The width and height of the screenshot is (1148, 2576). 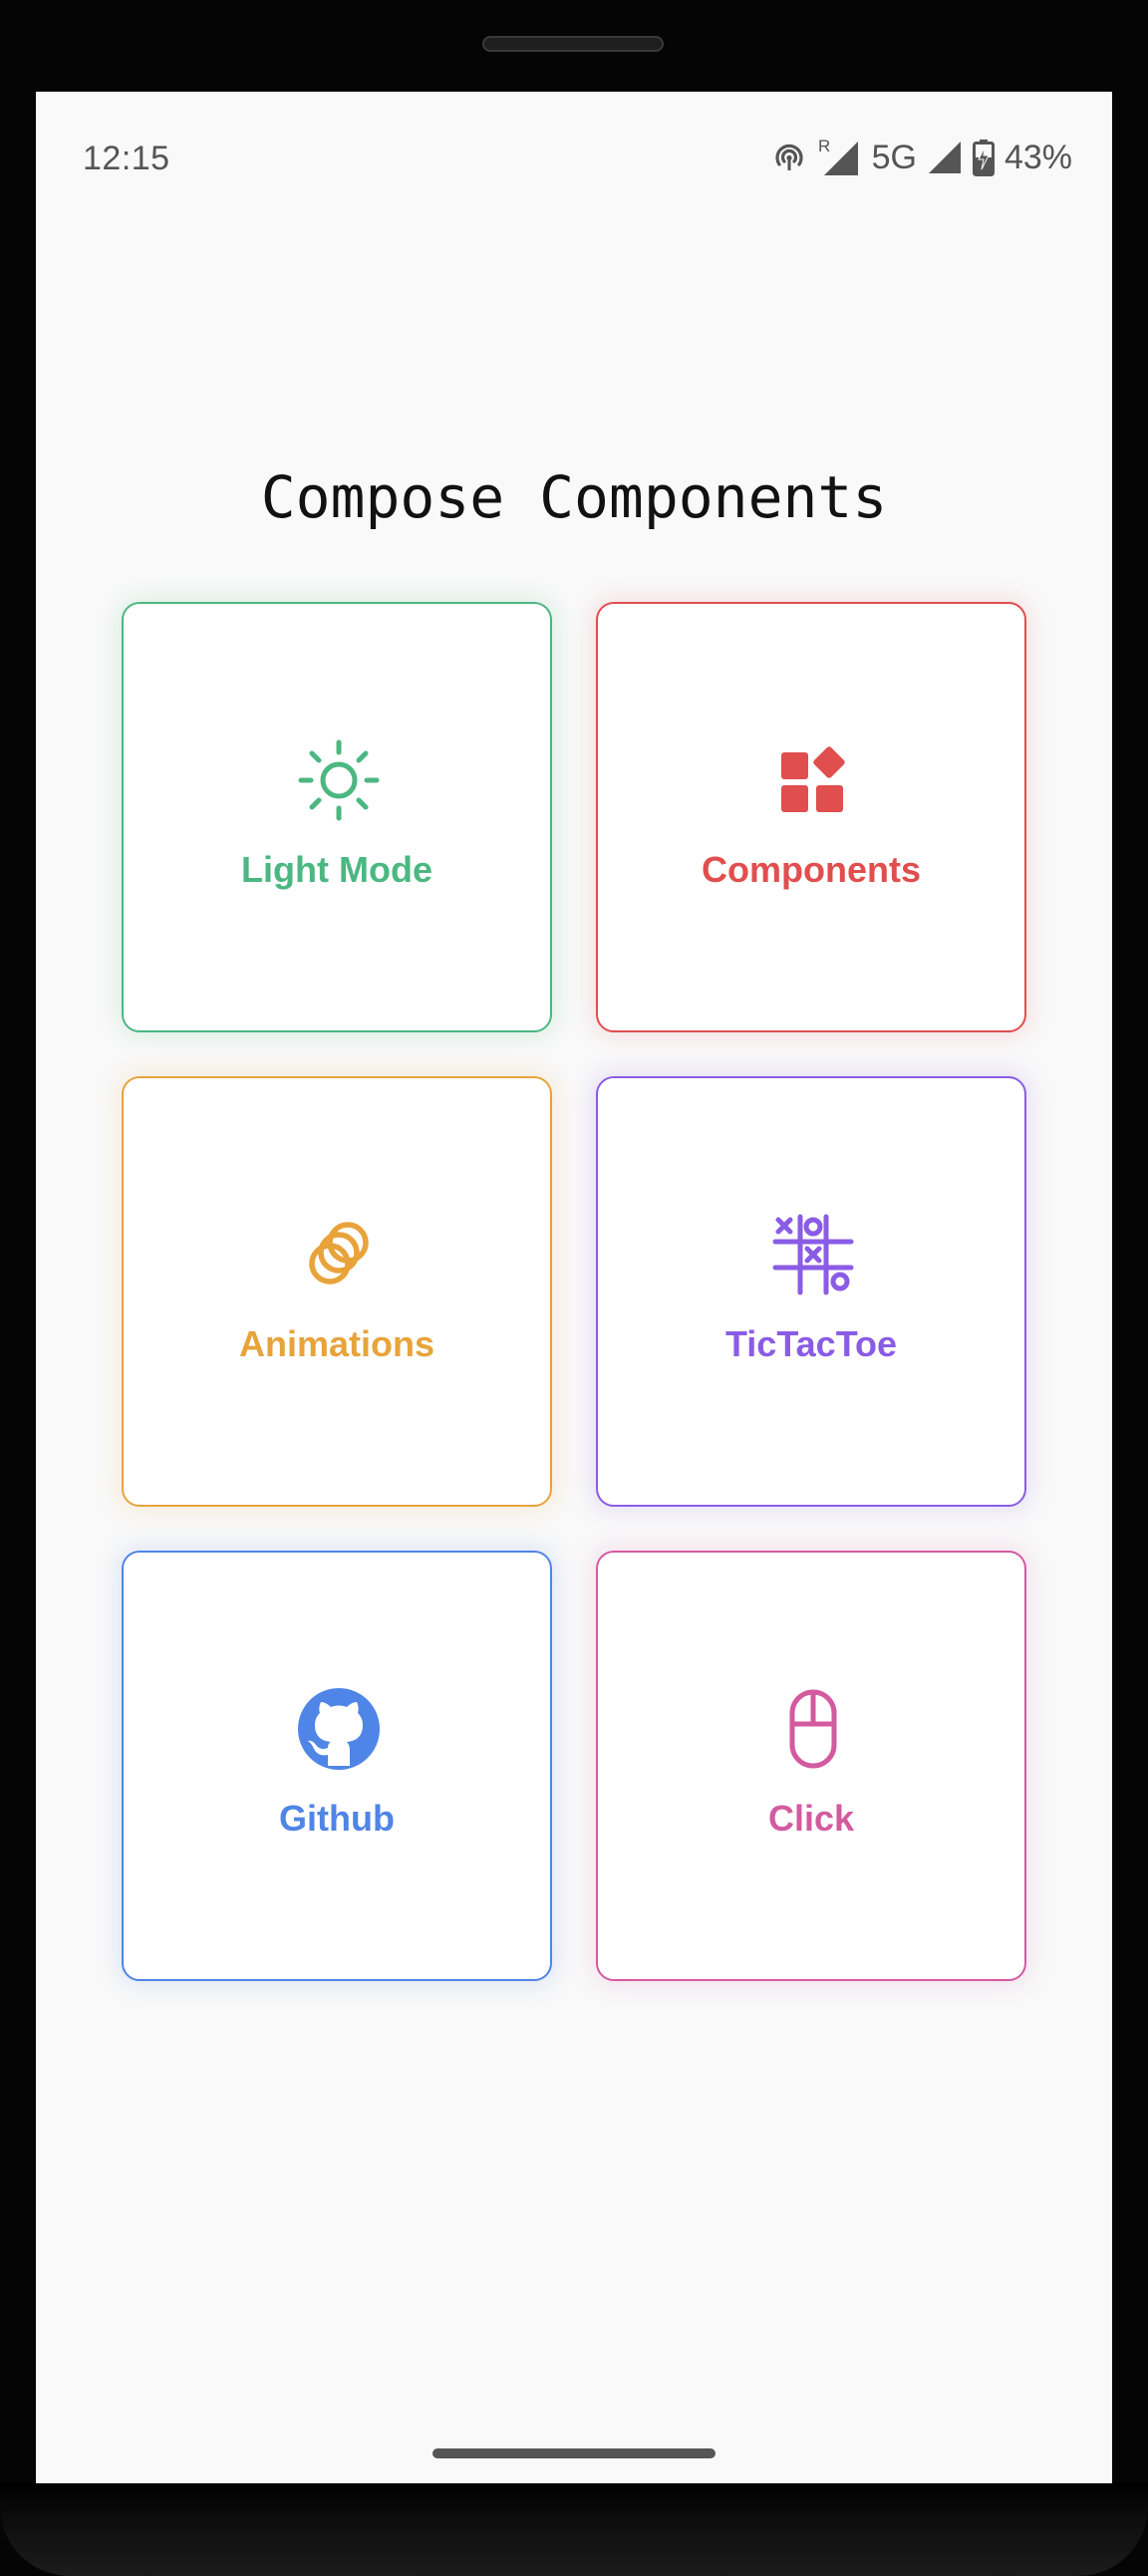 What do you see at coordinates (811, 817) in the screenshot?
I see `components-card: Components` at bounding box center [811, 817].